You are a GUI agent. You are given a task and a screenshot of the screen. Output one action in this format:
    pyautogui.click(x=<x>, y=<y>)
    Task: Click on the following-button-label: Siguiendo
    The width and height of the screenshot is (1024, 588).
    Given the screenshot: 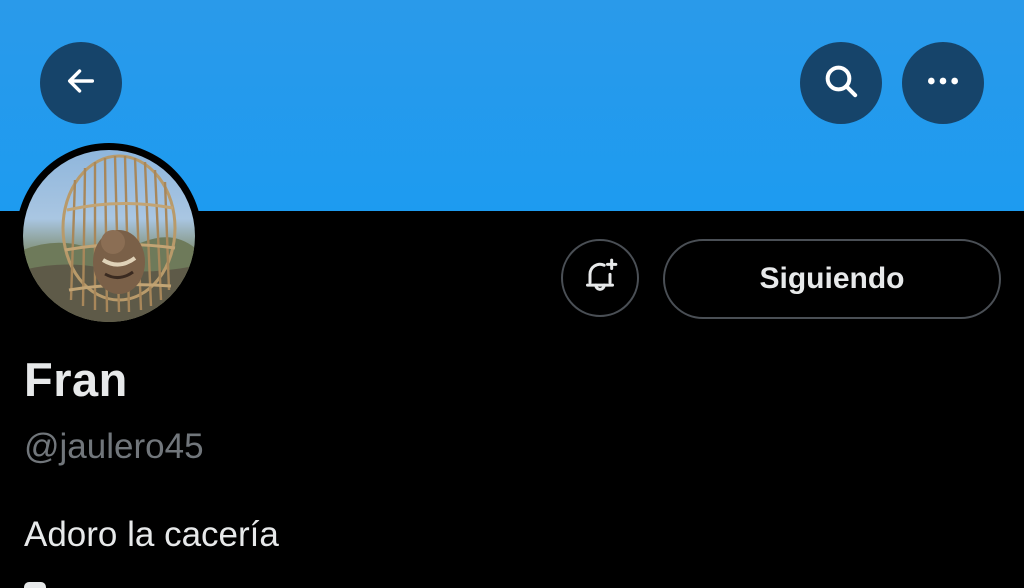 What is the action you would take?
    pyautogui.click(x=832, y=278)
    